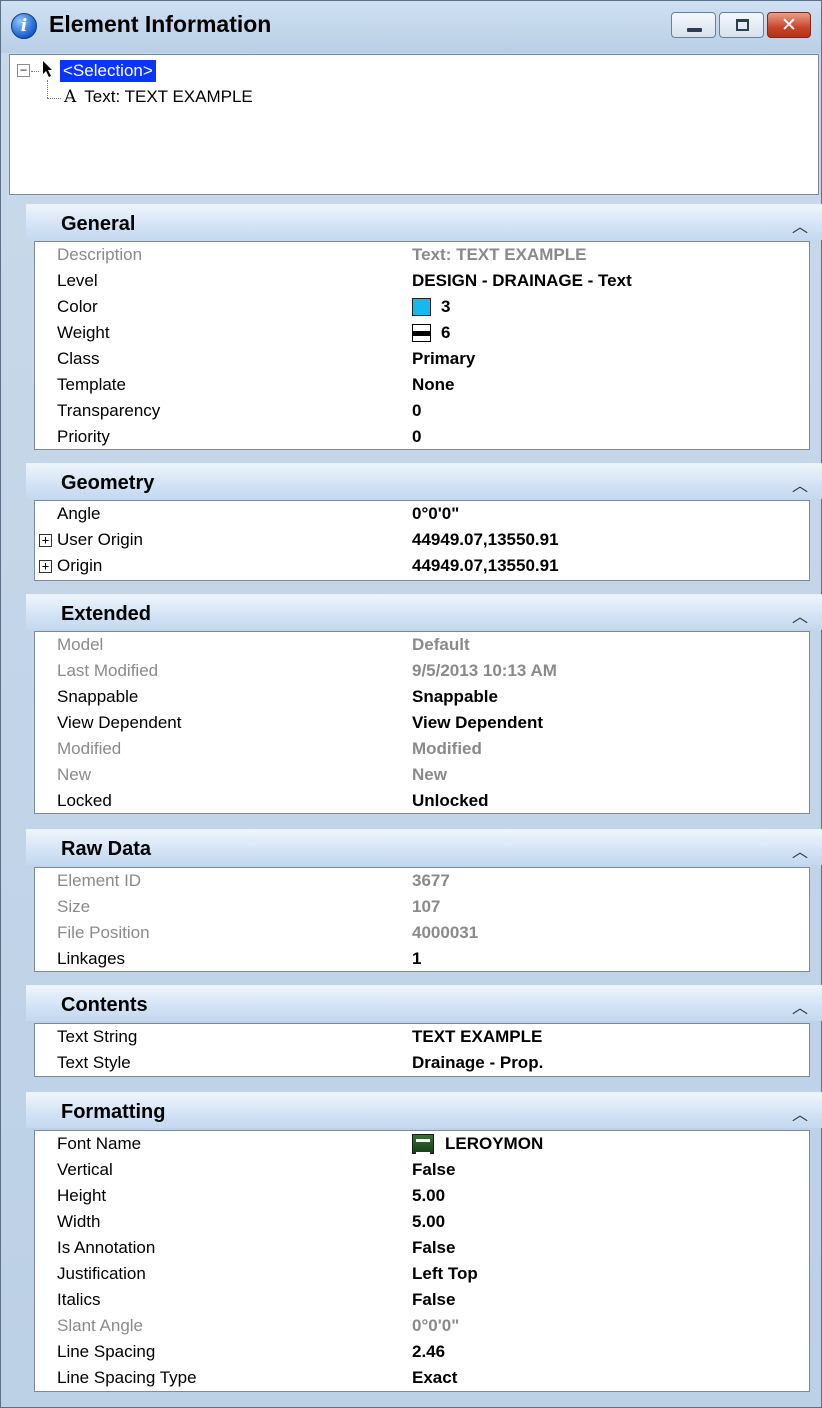  I want to click on property-value: Default, so click(441, 644).